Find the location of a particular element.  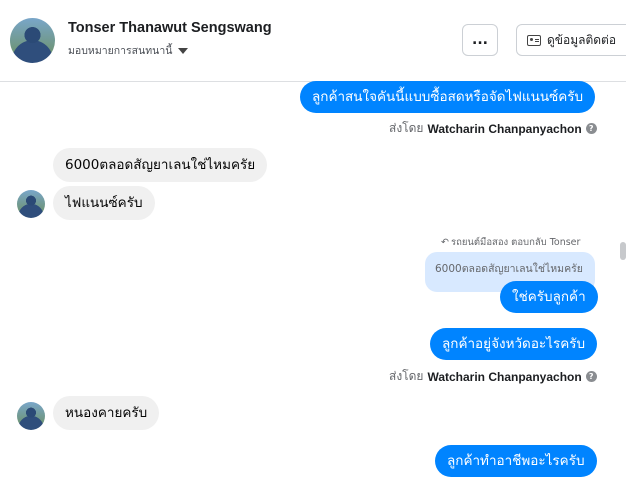

scrollbar-thumb is located at coordinates (623, 251).